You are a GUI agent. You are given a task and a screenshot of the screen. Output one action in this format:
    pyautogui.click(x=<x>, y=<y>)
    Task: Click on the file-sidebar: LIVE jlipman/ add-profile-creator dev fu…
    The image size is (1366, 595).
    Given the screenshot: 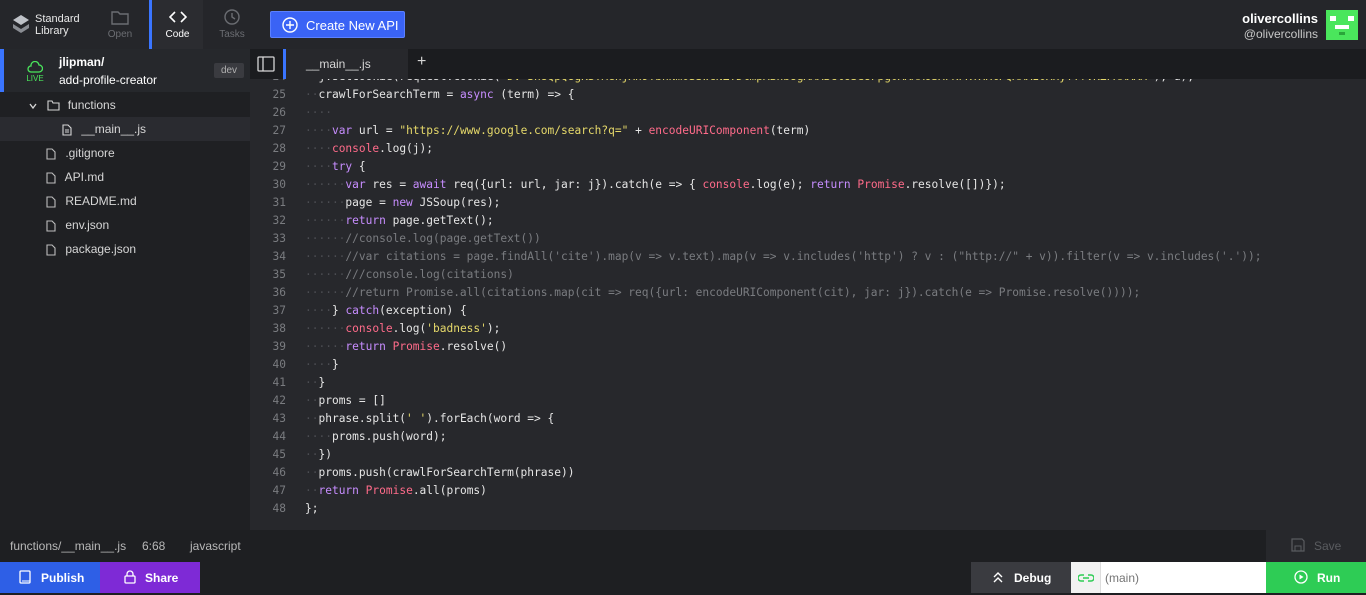 What is the action you would take?
    pyautogui.click(x=125, y=289)
    